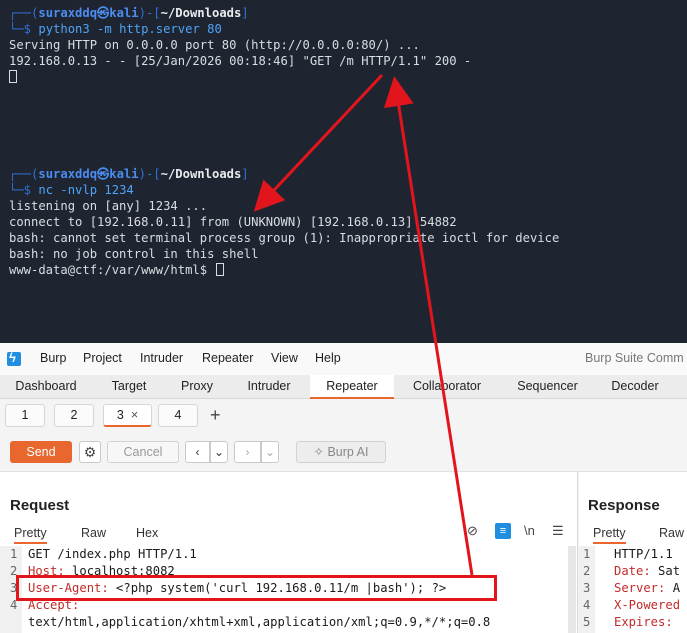 Image resolution: width=687 pixels, height=633 pixels. What do you see at coordinates (643, 622) in the screenshot?
I see `response-line: Expires:` at bounding box center [643, 622].